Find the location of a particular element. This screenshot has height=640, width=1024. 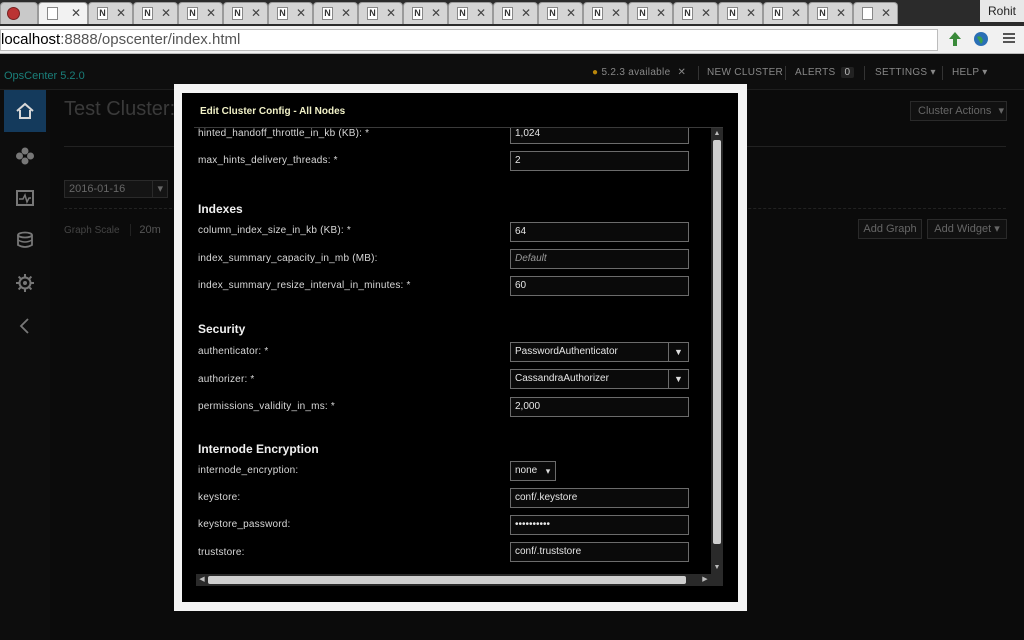

url-path: :8888/opscenter/index.html is located at coordinates (150, 39).